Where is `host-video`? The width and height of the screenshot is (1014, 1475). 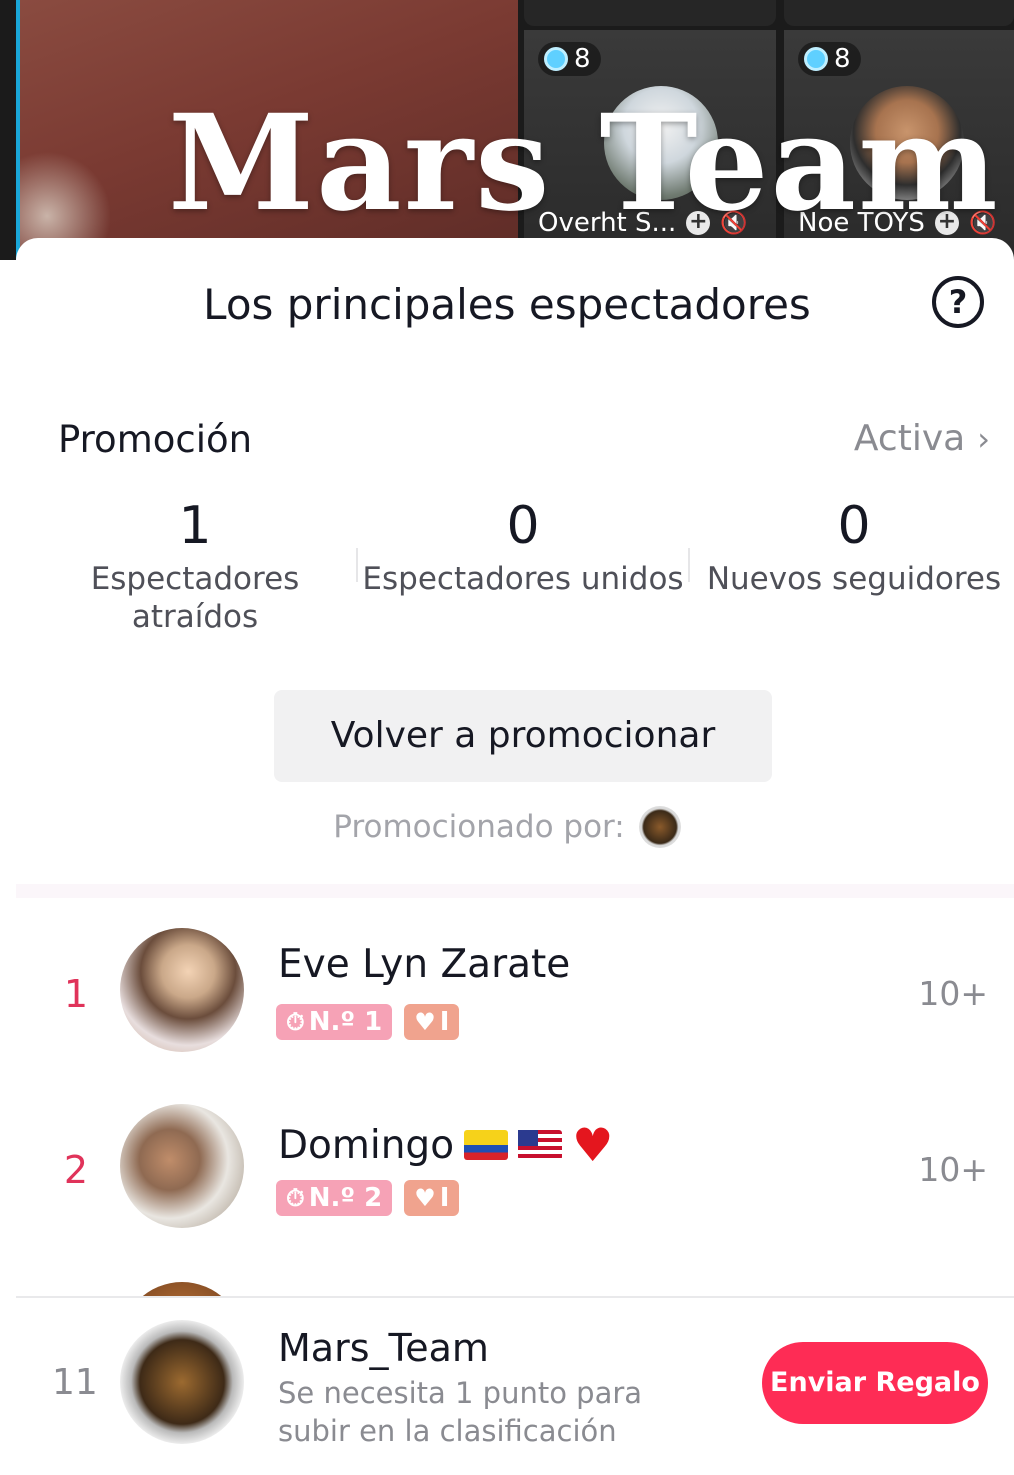
host-video is located at coordinates (267, 130).